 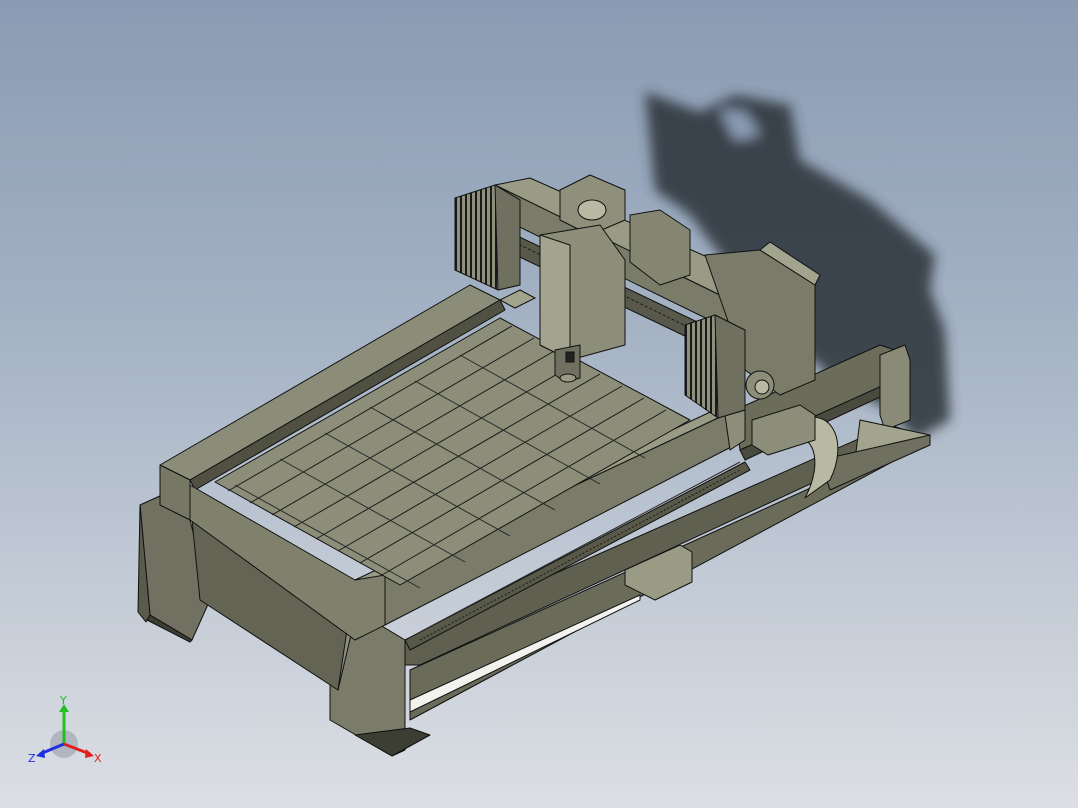 I want to click on x-axis-rail-left, so click(x=517, y=299).